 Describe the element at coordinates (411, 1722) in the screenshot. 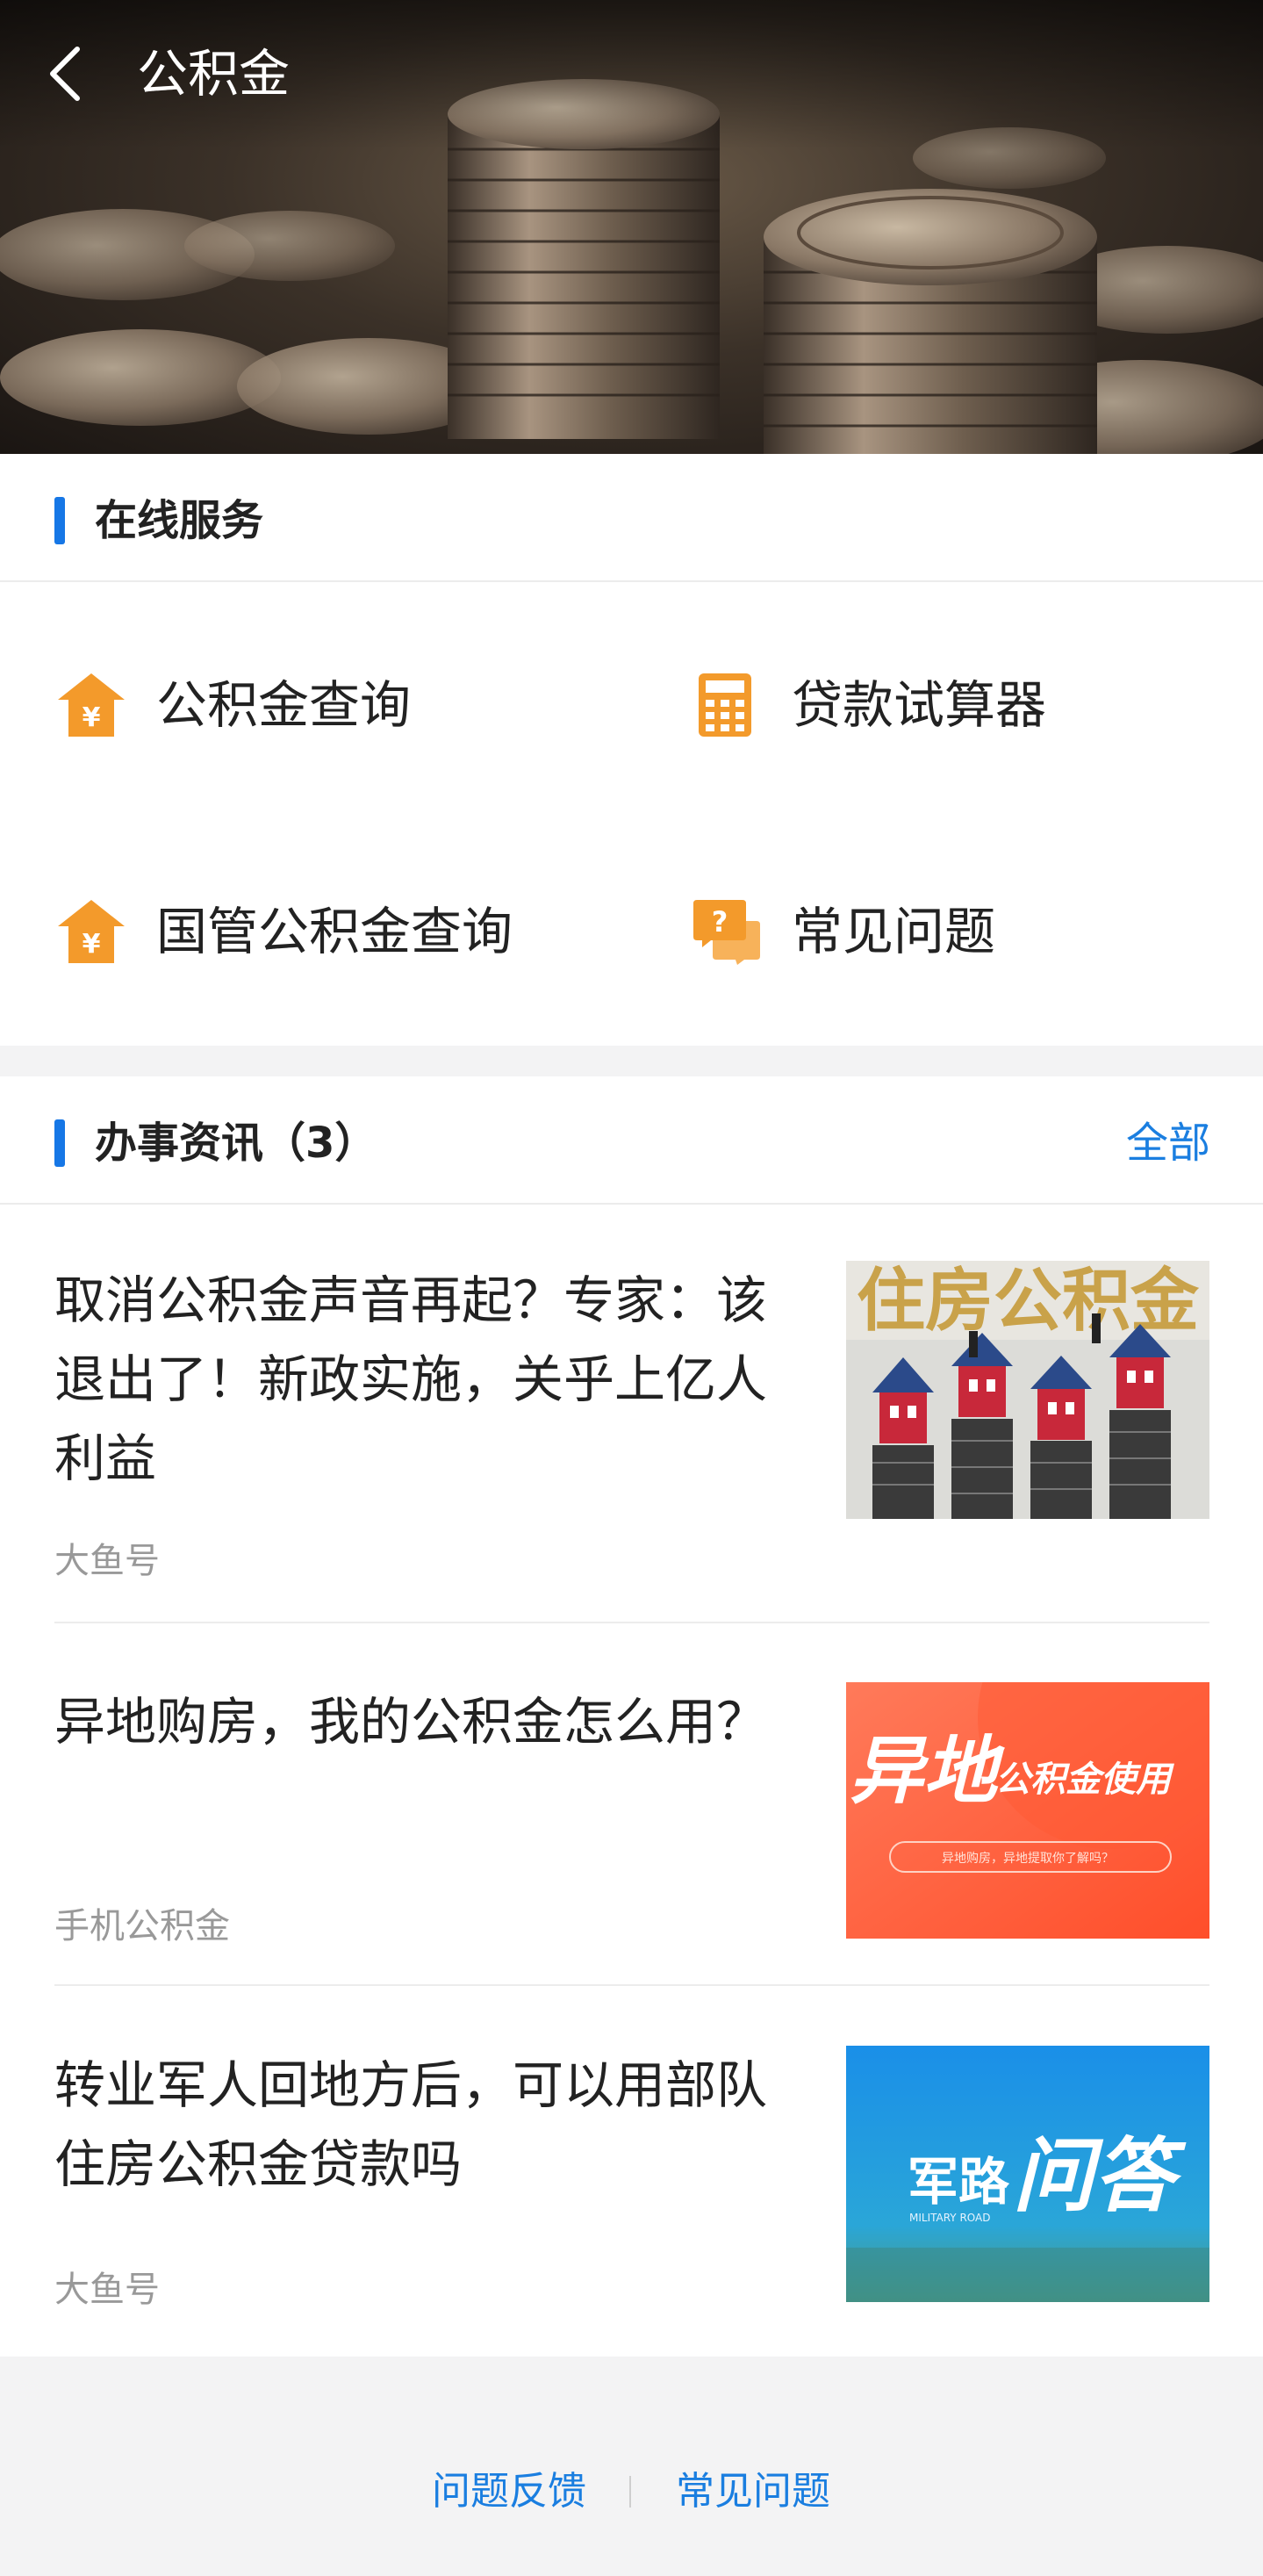

I see `news-title: 异地购房，我的公积金怎么用？` at that location.